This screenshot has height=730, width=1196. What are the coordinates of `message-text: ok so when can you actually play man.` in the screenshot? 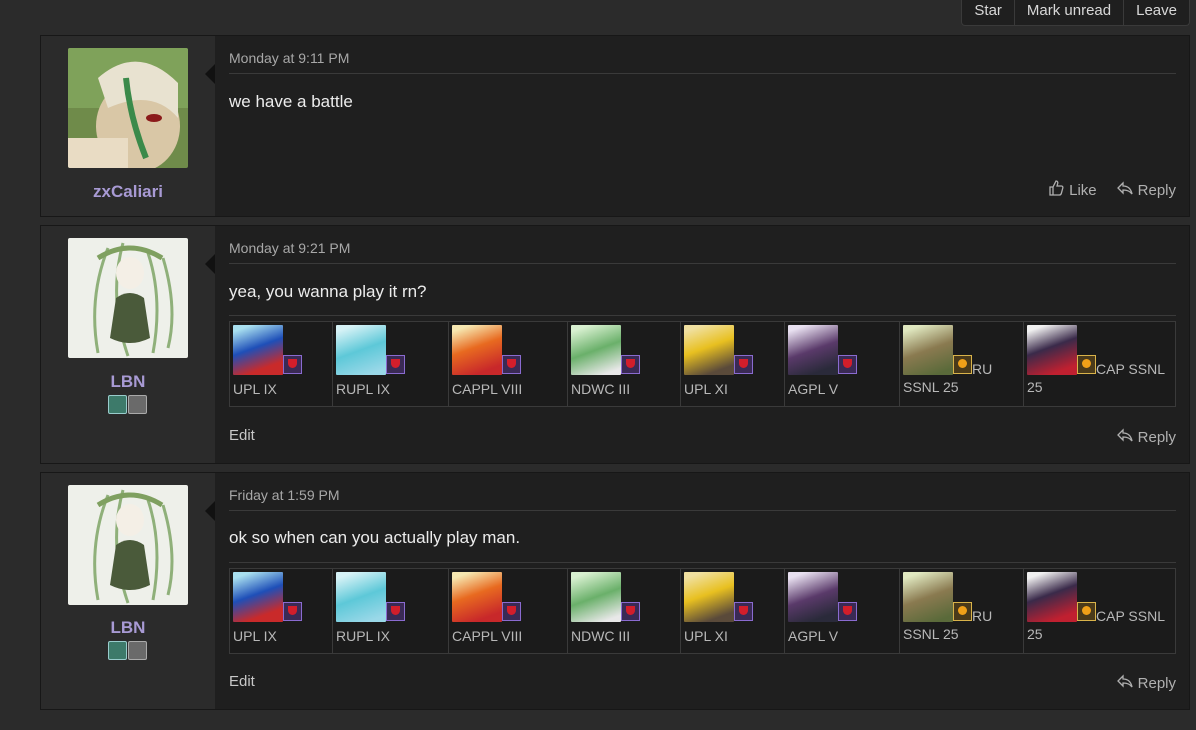 It's located at (375, 537).